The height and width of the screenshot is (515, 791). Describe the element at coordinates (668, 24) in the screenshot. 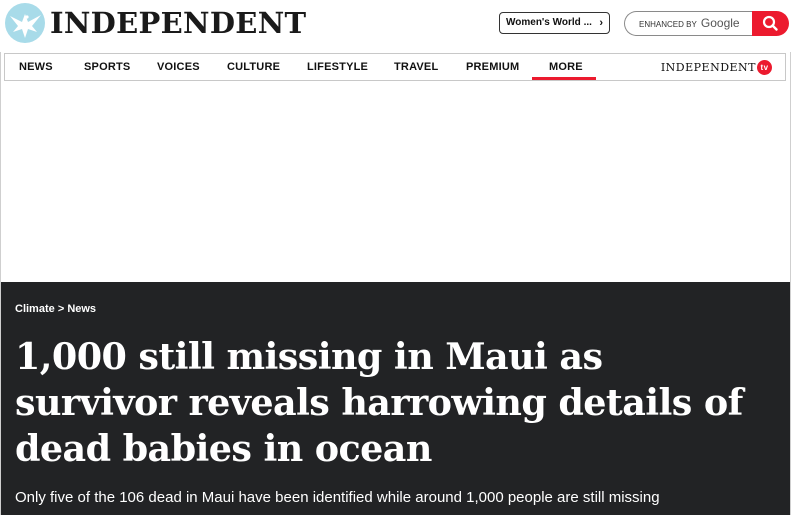

I see `search-prefix: ENHANCED BY` at that location.